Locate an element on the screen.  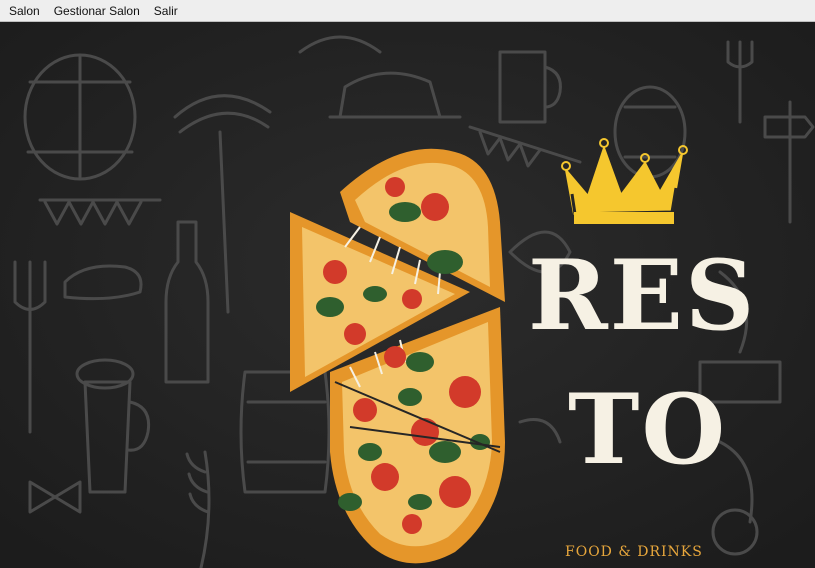
menu-salir: Salir is located at coordinates (166, 11).